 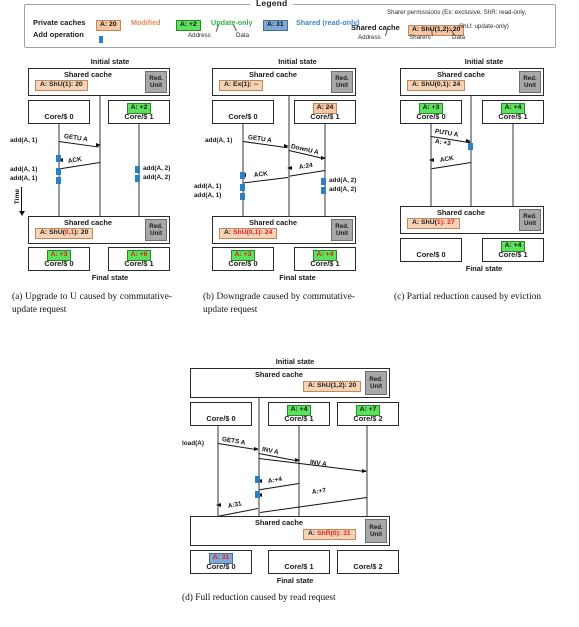 I want to click on panel-d-initial-core-1: A: +4 Core/$ 1, so click(x=299, y=414).